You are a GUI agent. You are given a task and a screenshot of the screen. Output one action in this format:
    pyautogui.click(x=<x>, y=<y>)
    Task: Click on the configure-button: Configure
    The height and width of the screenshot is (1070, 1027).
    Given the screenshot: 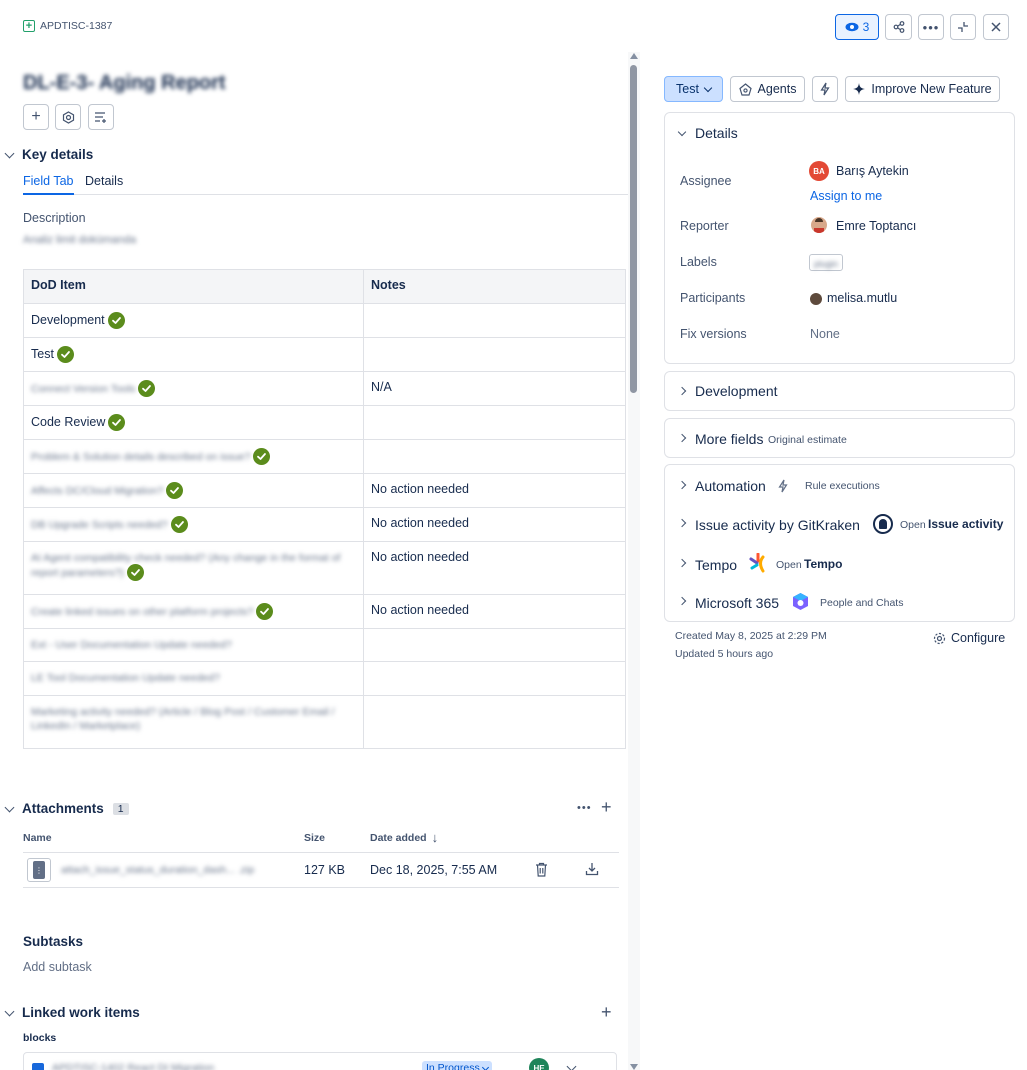 What is the action you would take?
    pyautogui.click(x=969, y=638)
    